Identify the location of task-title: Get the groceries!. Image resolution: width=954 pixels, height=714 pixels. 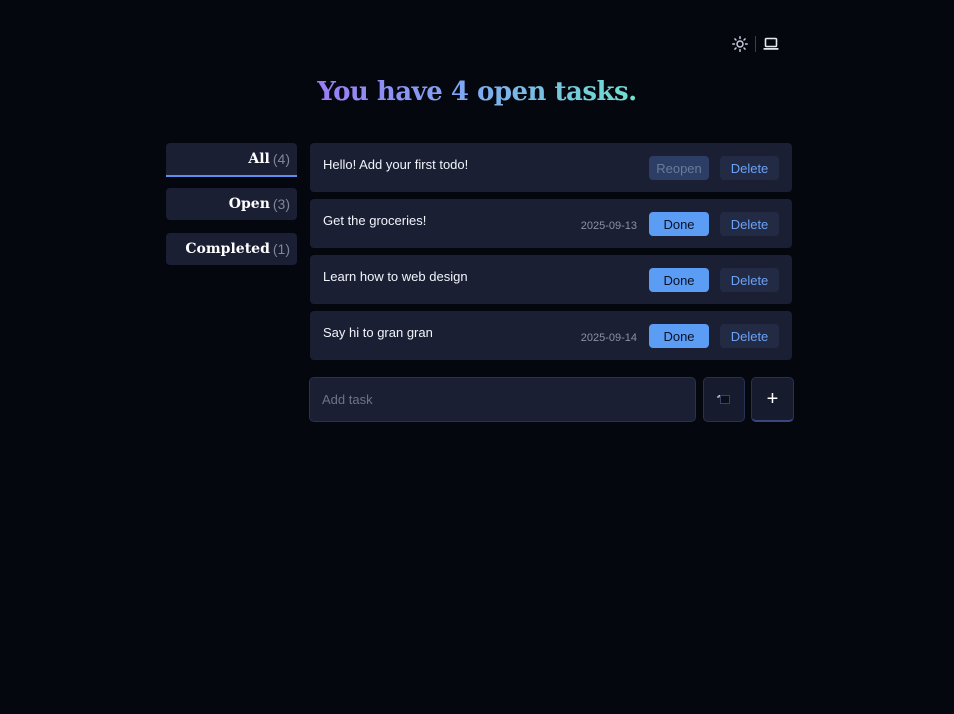
(375, 220).